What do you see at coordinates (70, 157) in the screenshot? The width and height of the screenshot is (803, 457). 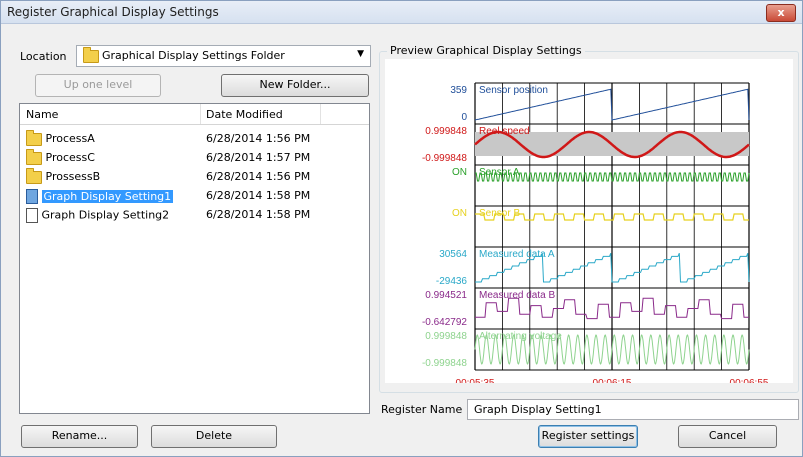 I see `item-name: ProcessC` at bounding box center [70, 157].